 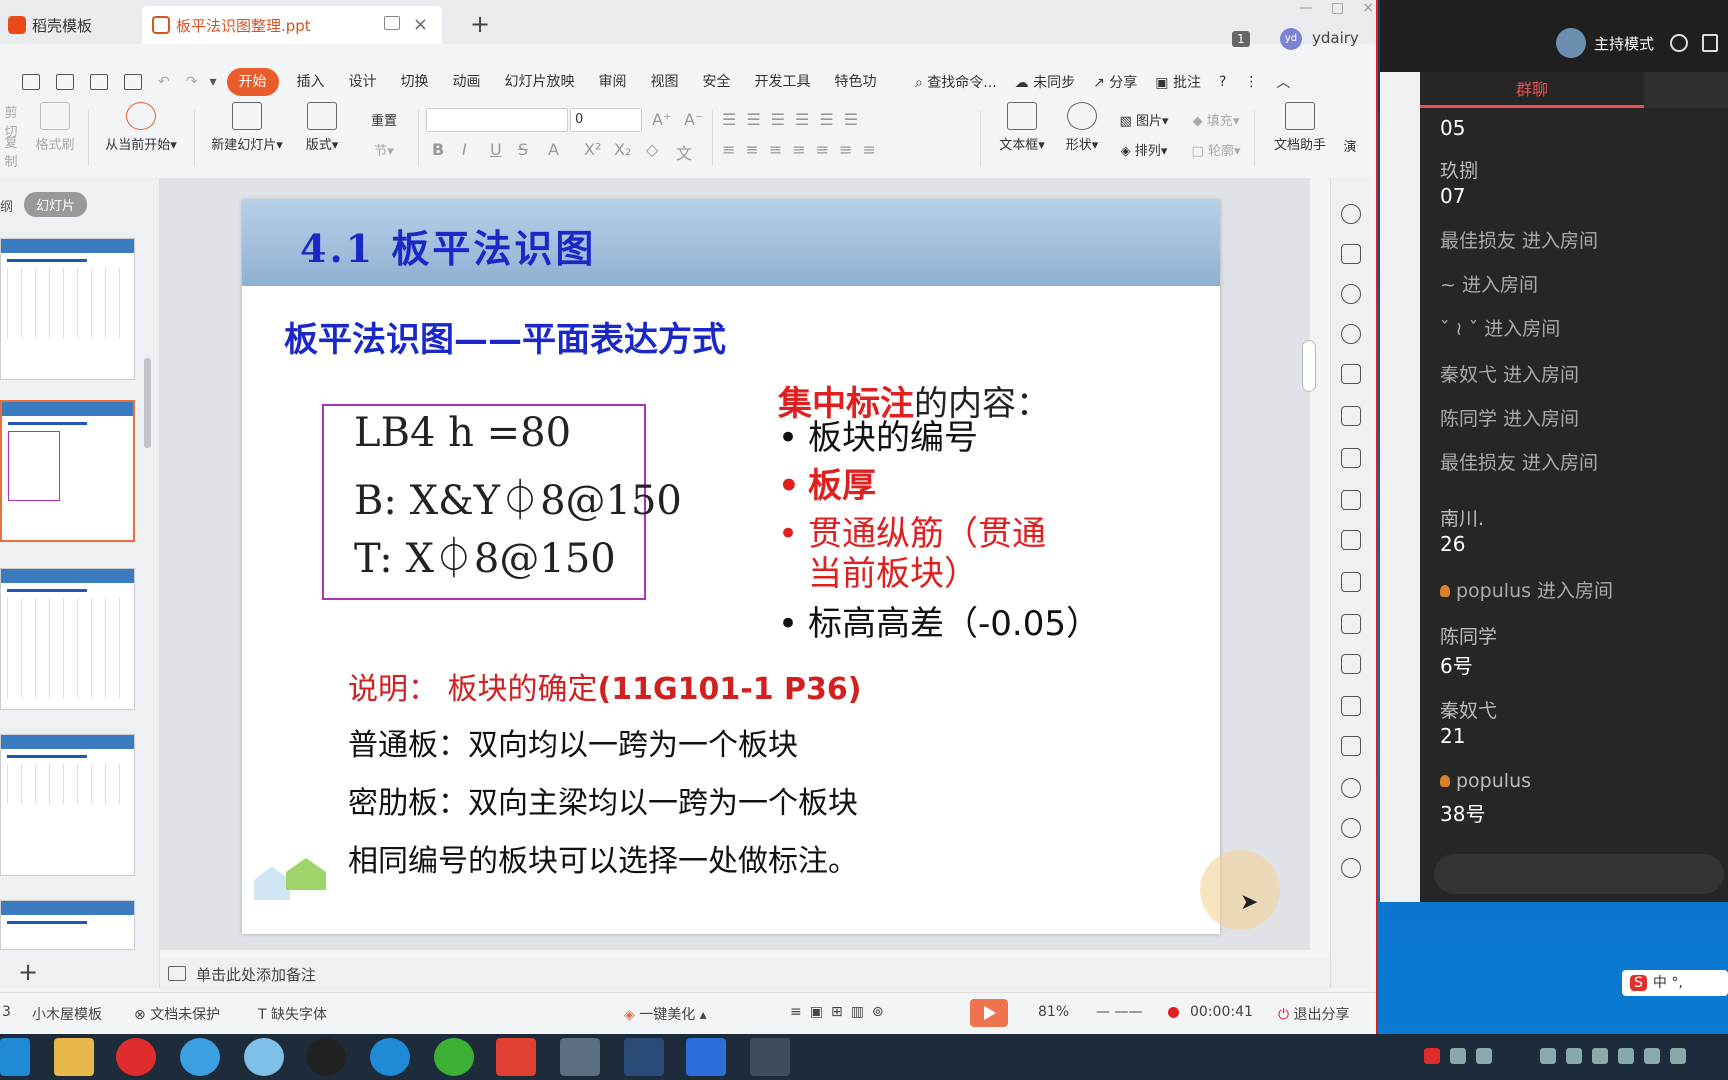 What do you see at coordinates (292, 25) in the screenshot?
I see `tab-current-document: 板平法识图整理.ppt ×` at bounding box center [292, 25].